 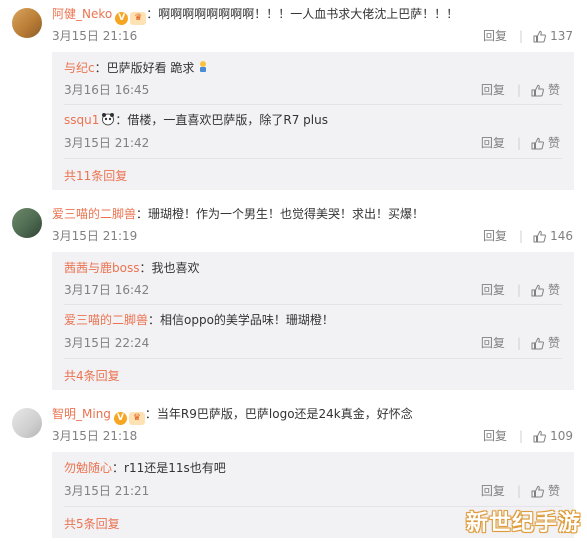 What do you see at coordinates (528, 36) in the screenshot?
I see `comment-actions: 回复 | 137` at bounding box center [528, 36].